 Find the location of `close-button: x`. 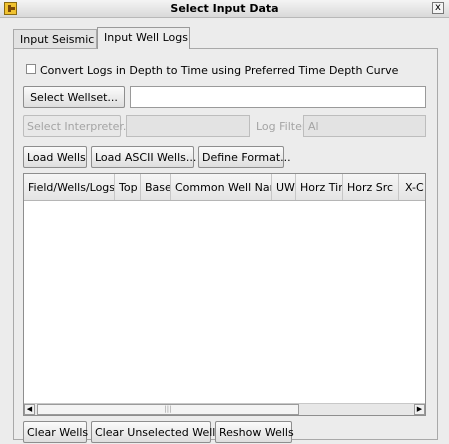

close-button: x is located at coordinates (438, 8).